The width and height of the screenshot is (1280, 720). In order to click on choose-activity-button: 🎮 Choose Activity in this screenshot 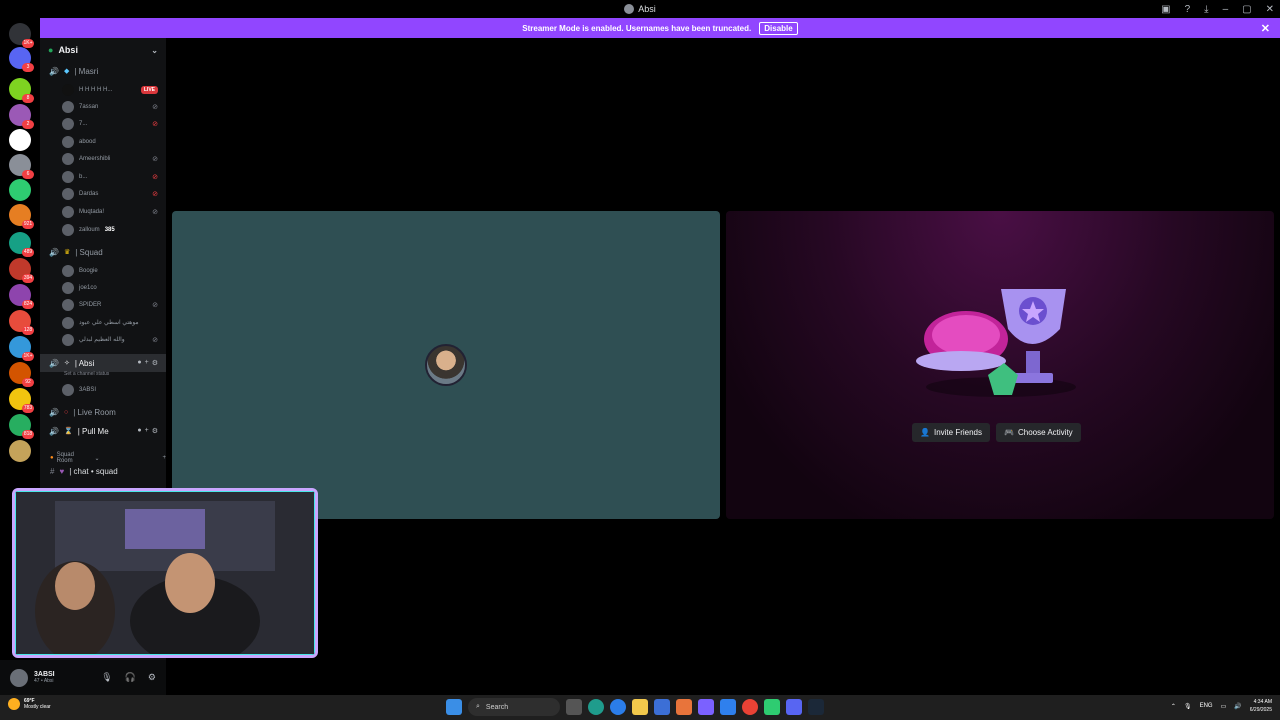, I will do `click(1038, 432)`.